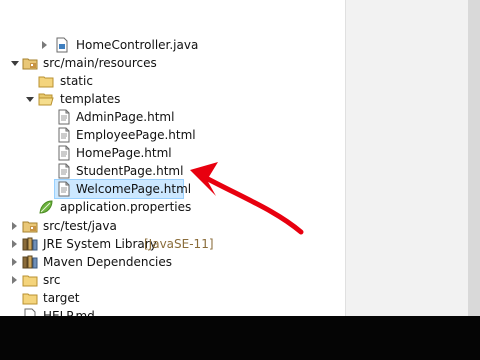 This screenshot has height=360, width=480. I want to click on arrow-shaft, so click(253, 205).